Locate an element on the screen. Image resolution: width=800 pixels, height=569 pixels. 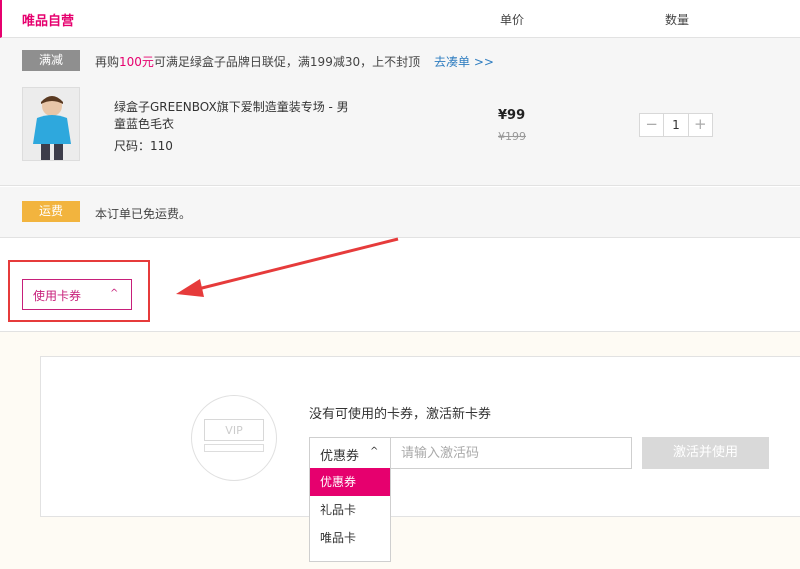
dropdown-option-coupon: 优惠券 is located at coordinates (350, 482).